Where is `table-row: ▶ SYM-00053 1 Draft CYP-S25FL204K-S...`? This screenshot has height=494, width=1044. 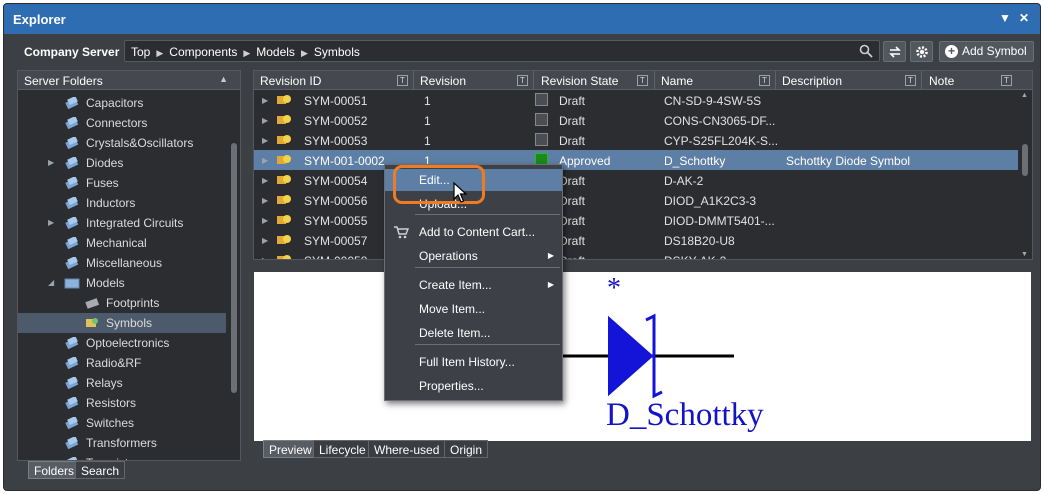
table-row: ▶ SYM-00053 1 Draft CYP-S25FL204K-S... is located at coordinates (636, 140).